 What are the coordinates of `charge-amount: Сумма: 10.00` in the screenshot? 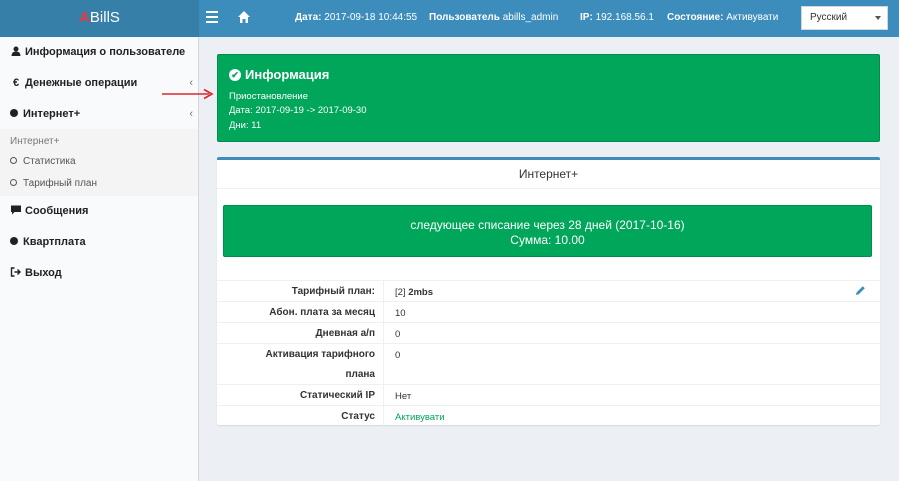 It's located at (547, 240).